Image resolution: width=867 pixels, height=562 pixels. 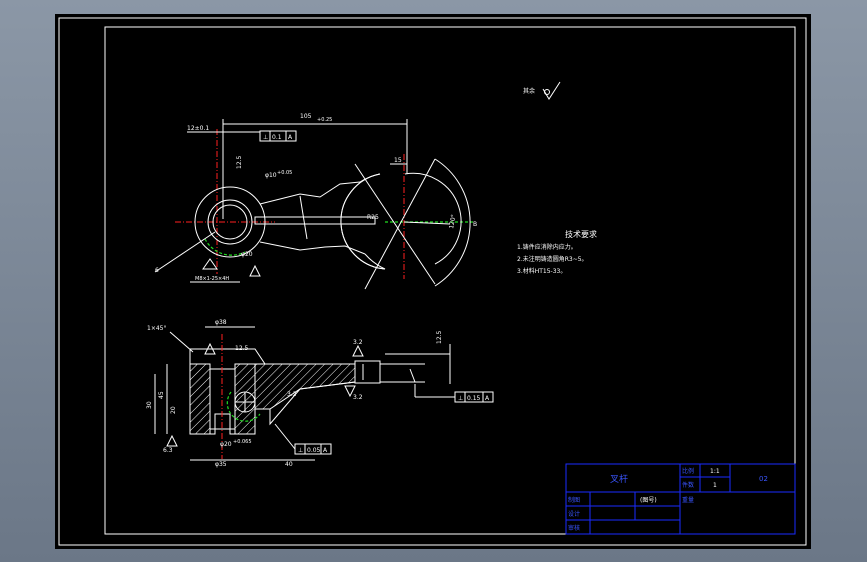 I want to click on dim-3-2a: 3.2, so click(x=358, y=342).